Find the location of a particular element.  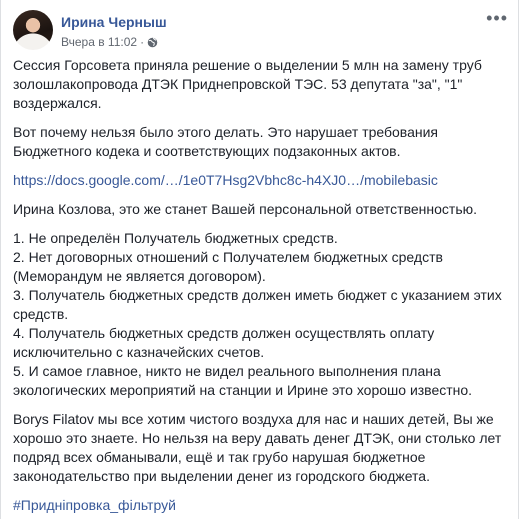

globe-icon is located at coordinates (152, 42).